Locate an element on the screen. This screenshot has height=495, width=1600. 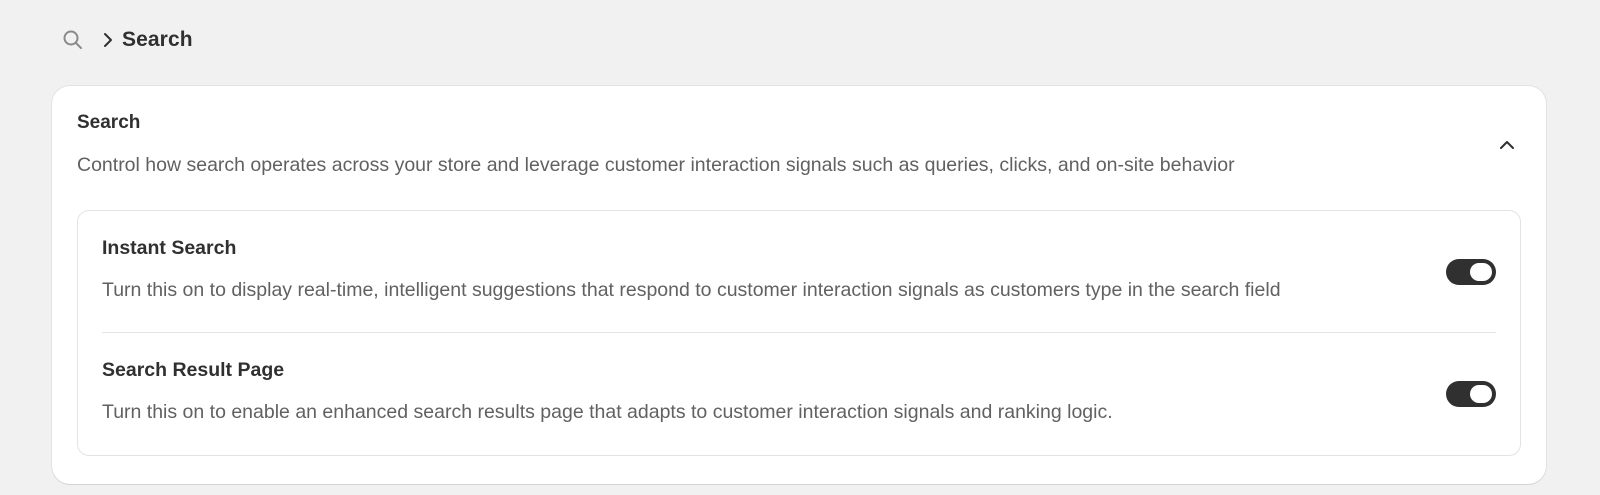
search-icon is located at coordinates (73, 40).